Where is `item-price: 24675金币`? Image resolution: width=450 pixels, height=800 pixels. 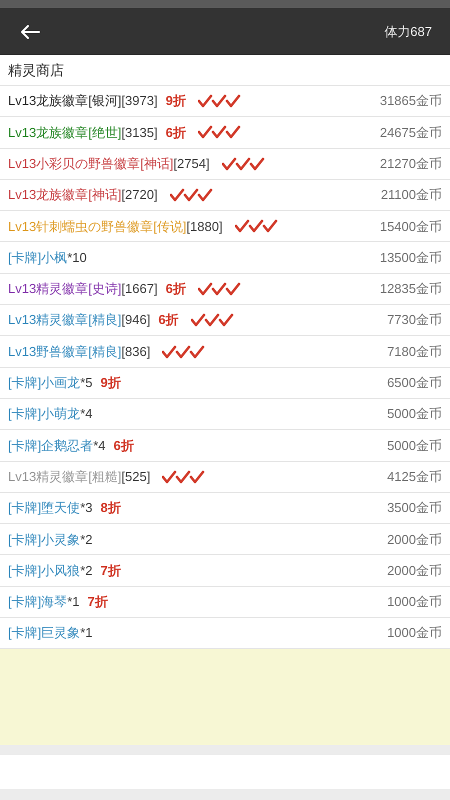
item-price: 24675金币 is located at coordinates (411, 133).